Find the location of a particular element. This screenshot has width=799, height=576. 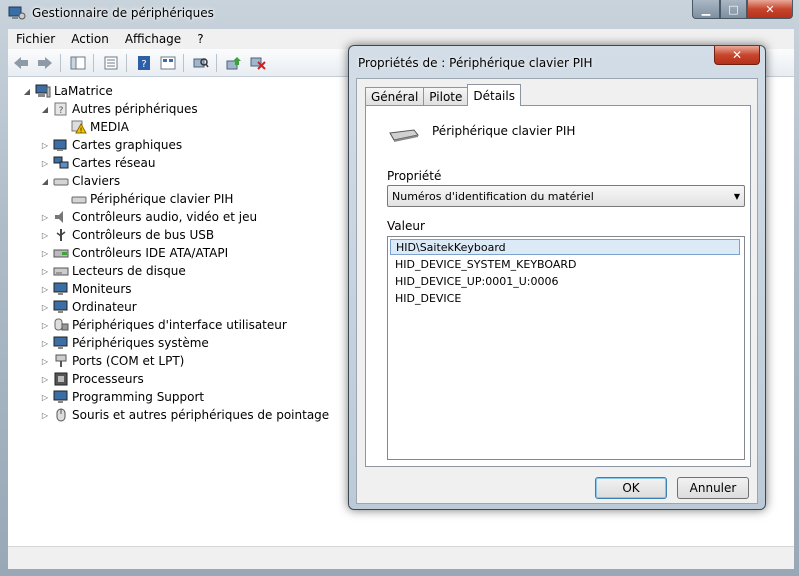

tree-node-programming-support: ▷ Programming Support is located at coordinates (122, 397).